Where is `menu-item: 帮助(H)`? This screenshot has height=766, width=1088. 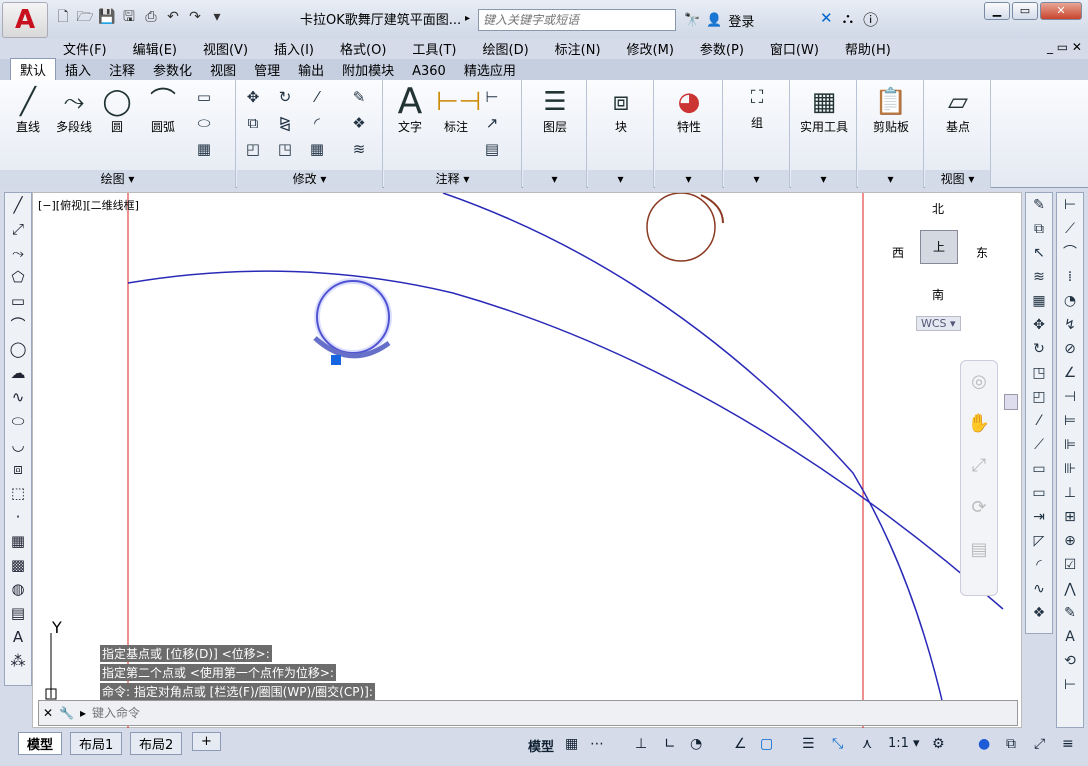
menu-item: 帮助(H) is located at coordinates (868, 48).